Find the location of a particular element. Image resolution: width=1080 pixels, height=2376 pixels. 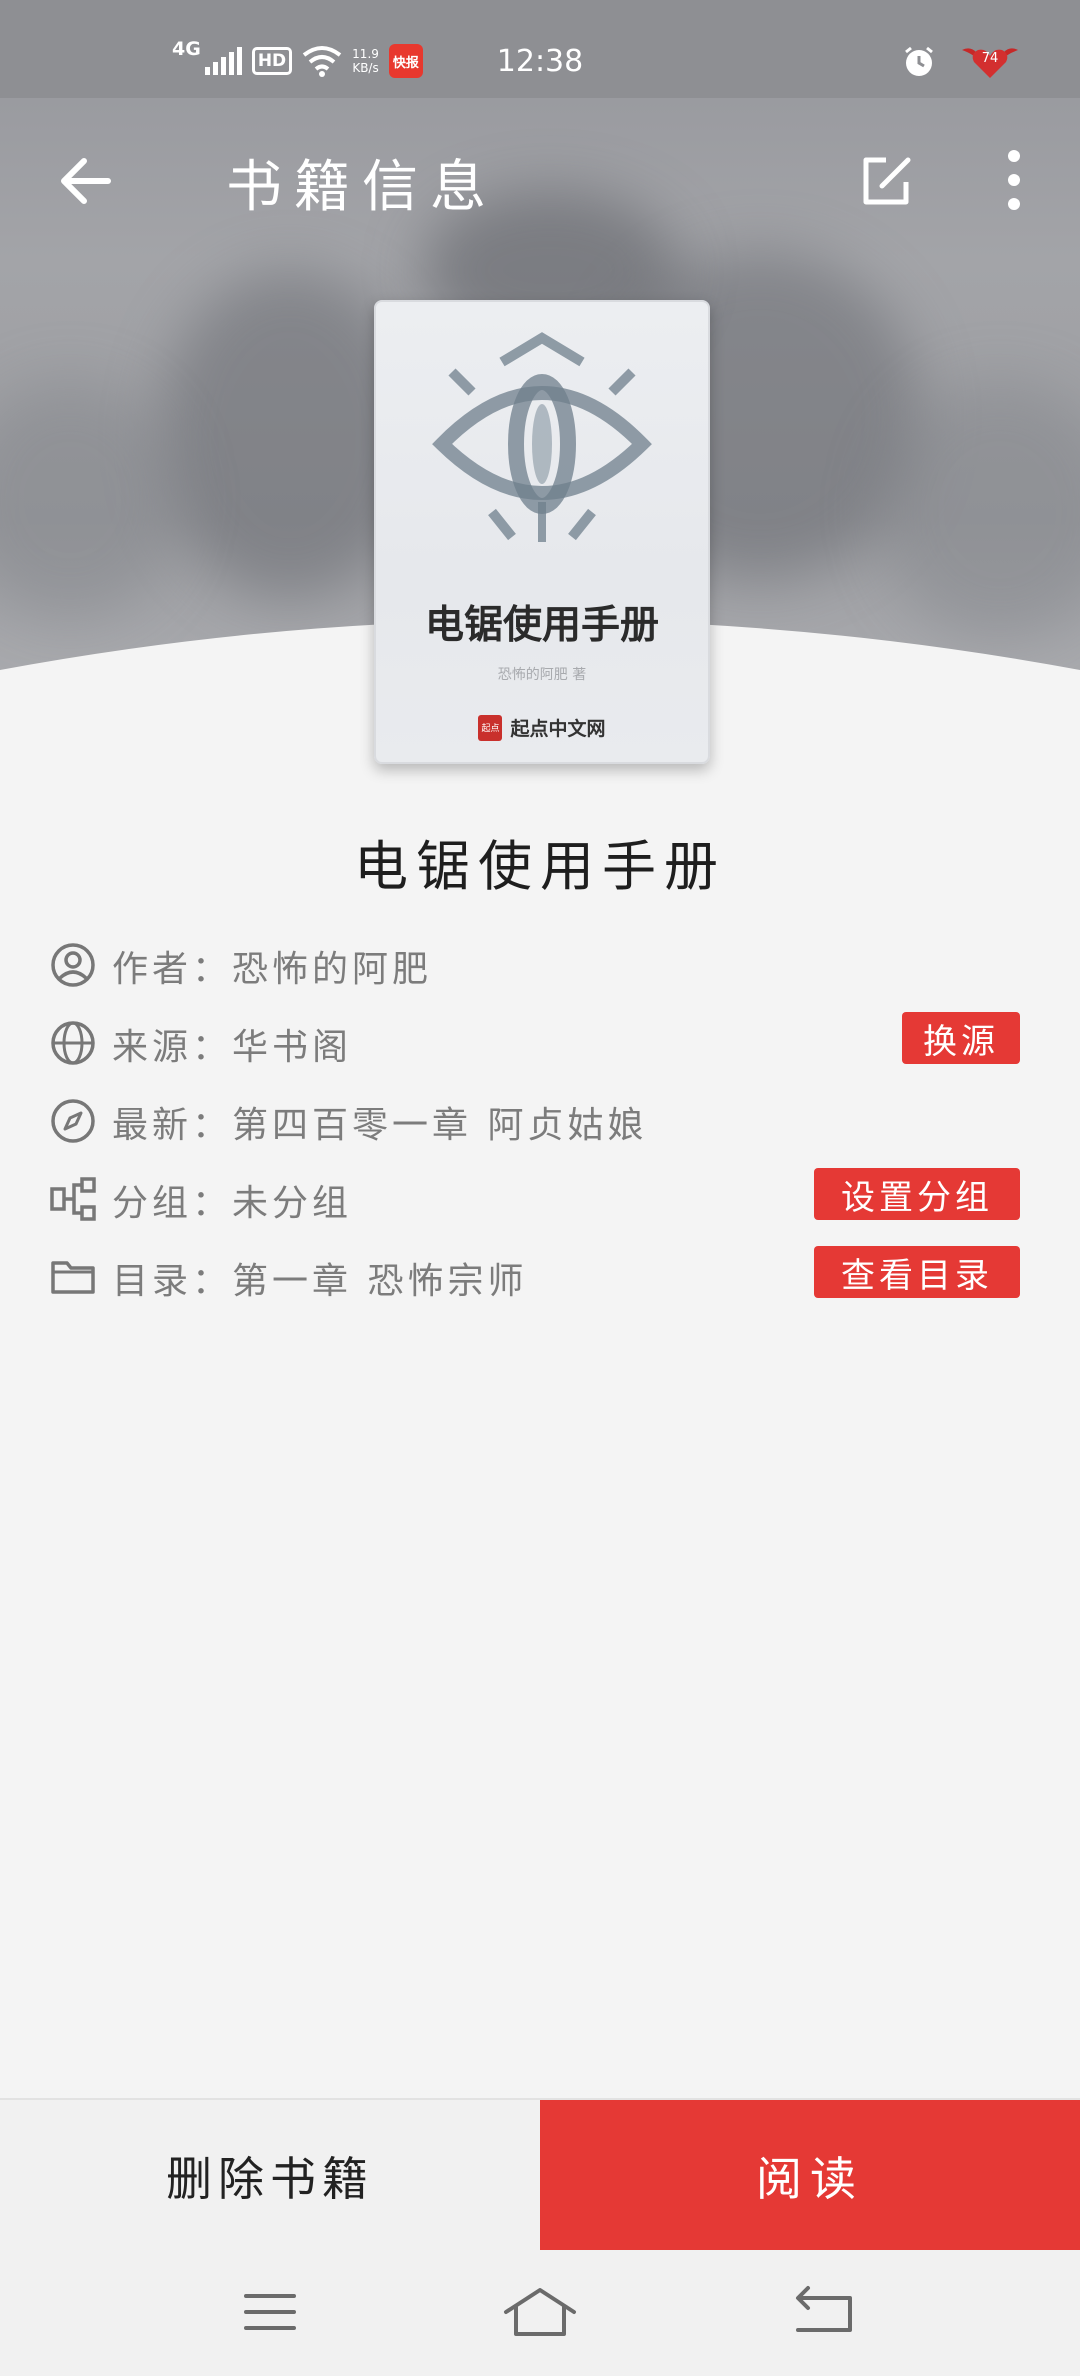

set-group-button: 设置分组 is located at coordinates (917, 1194).